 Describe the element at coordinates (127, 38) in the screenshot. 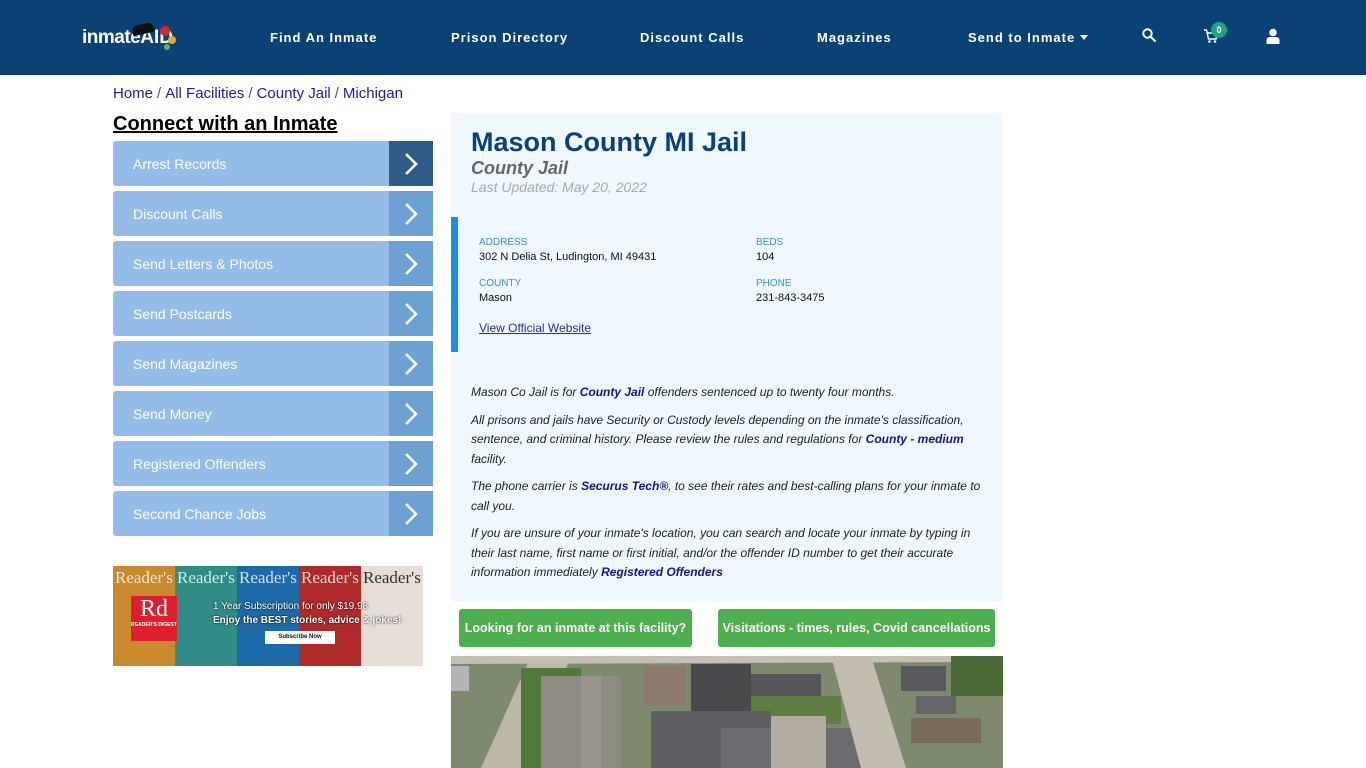

I see `inmateaid-logo: inmate AID` at that location.